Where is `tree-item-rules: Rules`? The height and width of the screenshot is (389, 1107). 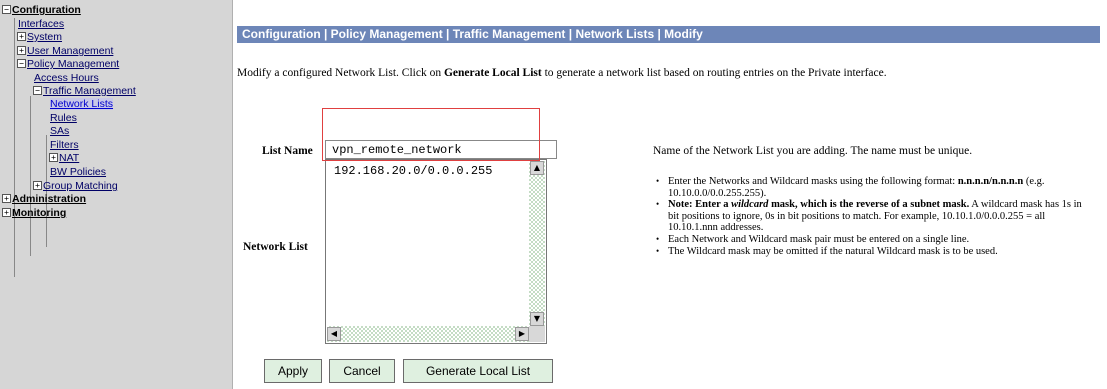 tree-item-rules: Rules is located at coordinates (63, 118).